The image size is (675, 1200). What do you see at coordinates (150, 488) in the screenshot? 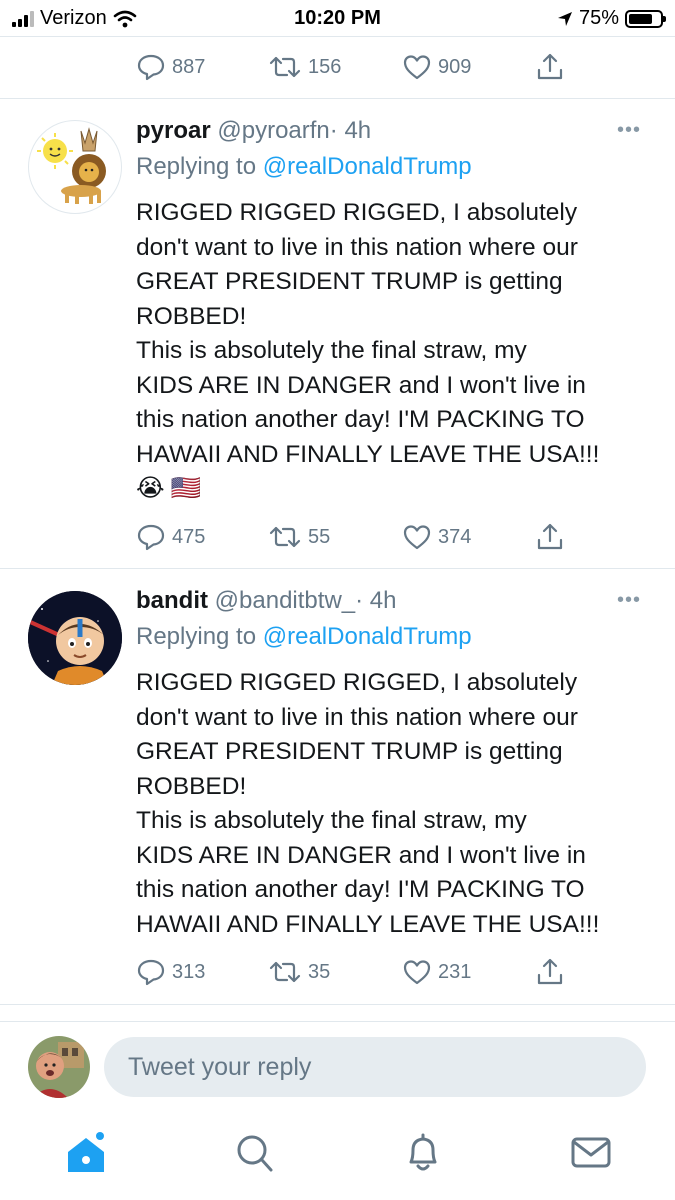
I see `crying-face-emoji: 😭` at bounding box center [150, 488].